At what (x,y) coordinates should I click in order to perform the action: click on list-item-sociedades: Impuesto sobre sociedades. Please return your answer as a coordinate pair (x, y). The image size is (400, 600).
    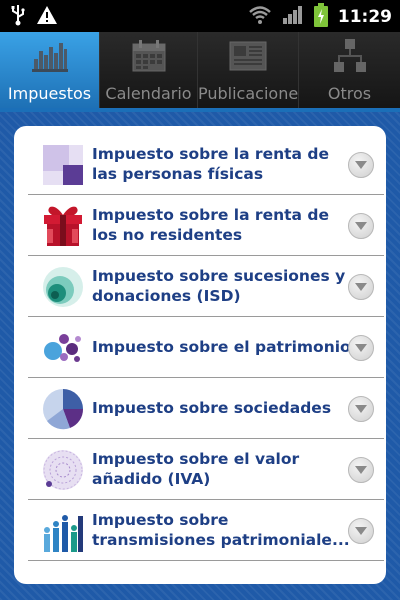
    Looking at the image, I should click on (206, 408).